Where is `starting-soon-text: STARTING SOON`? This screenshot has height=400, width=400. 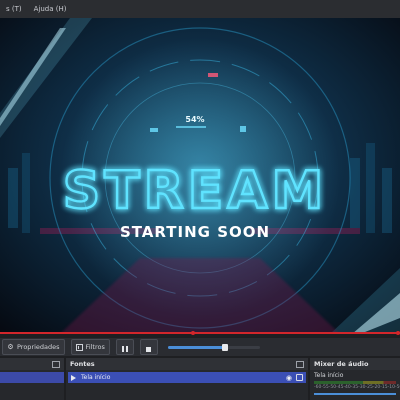
starting-soon-text: STARTING SOON is located at coordinates (195, 232).